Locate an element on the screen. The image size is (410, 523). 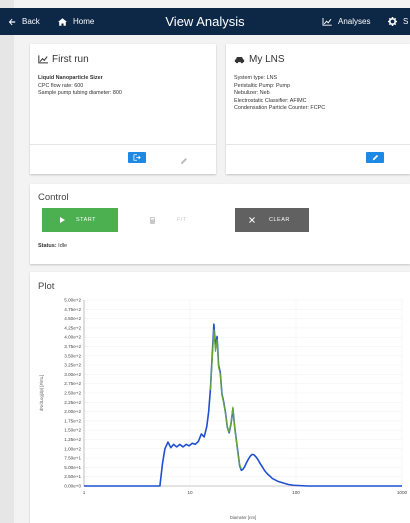
back-button: Back is located at coordinates (24, 21).